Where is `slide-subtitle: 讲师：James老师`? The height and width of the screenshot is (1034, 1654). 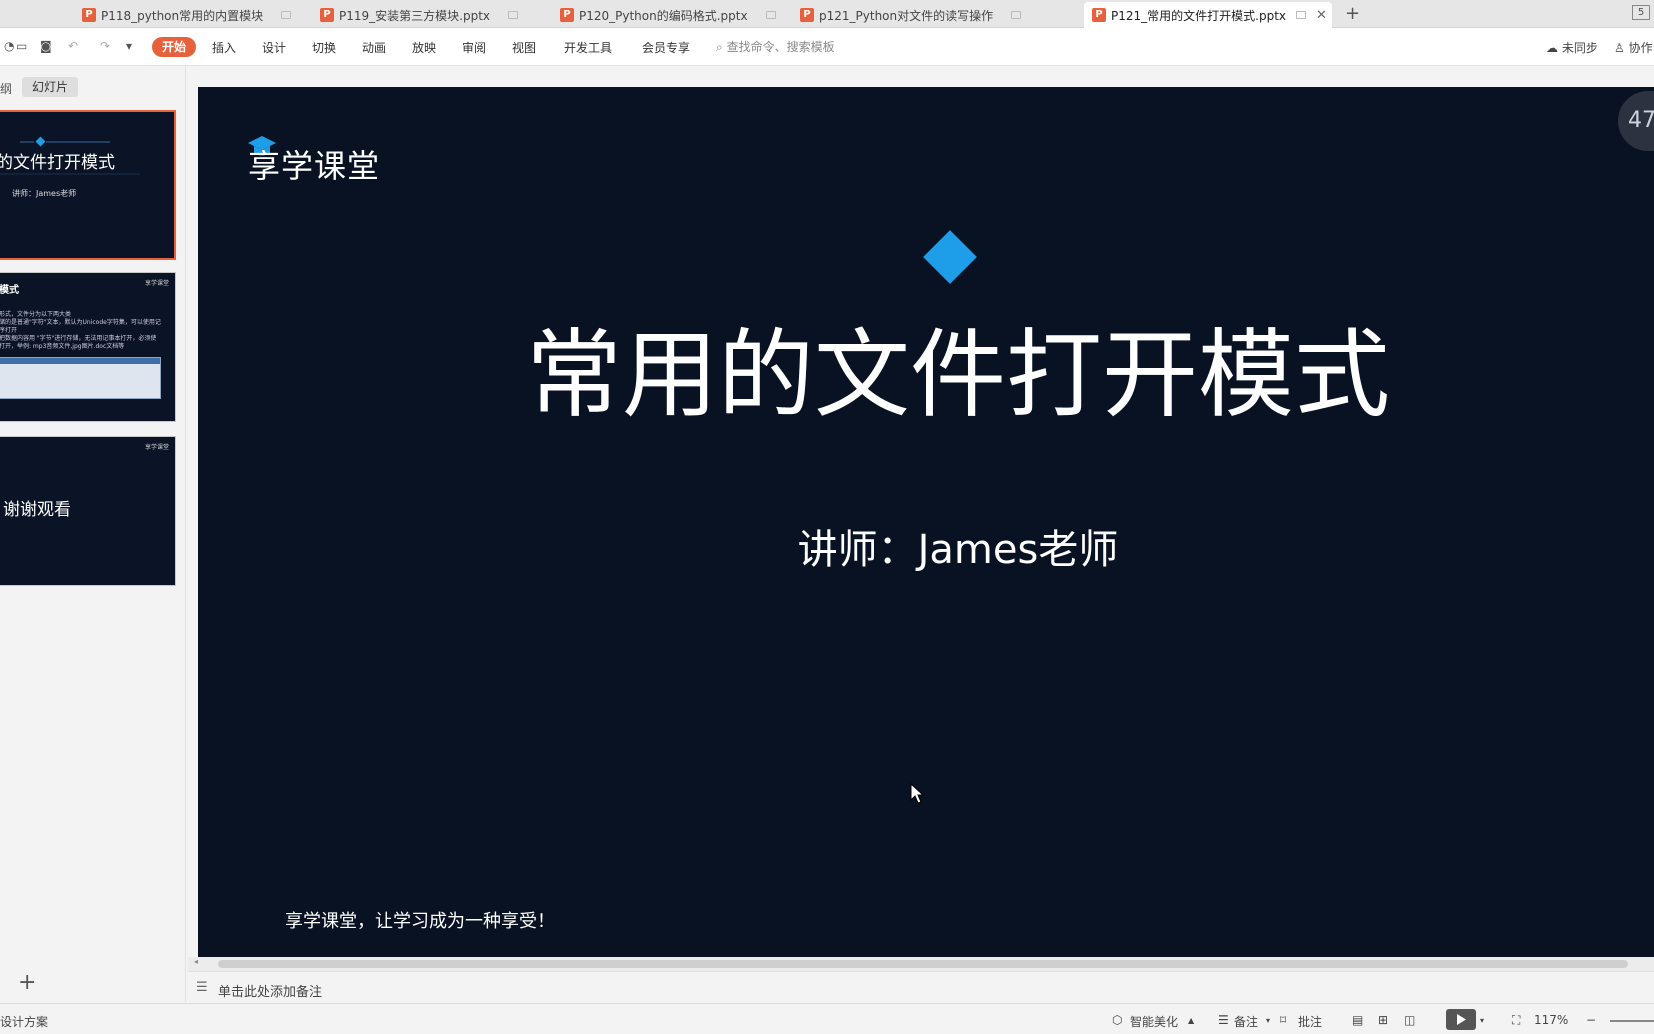
slide-subtitle: 讲师：James老师 is located at coordinates (958, 550).